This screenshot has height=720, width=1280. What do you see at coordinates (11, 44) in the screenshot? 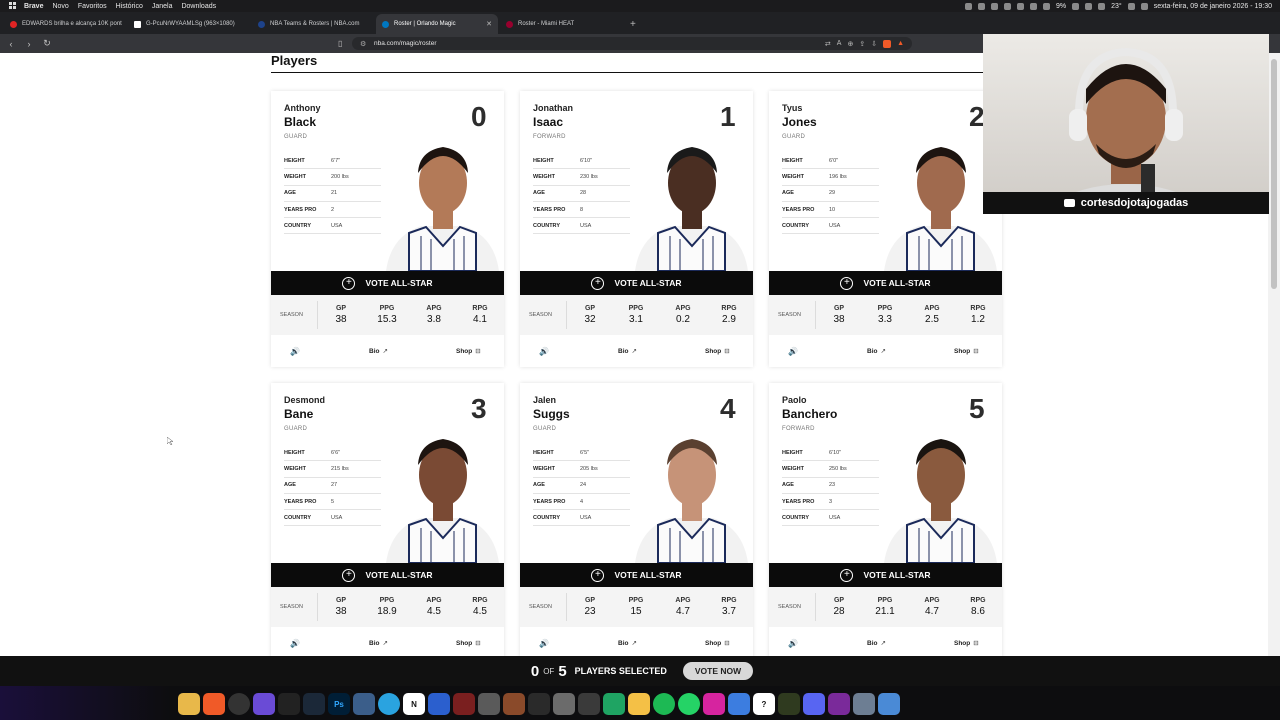
I see `back-icon: ‹` at bounding box center [11, 44].